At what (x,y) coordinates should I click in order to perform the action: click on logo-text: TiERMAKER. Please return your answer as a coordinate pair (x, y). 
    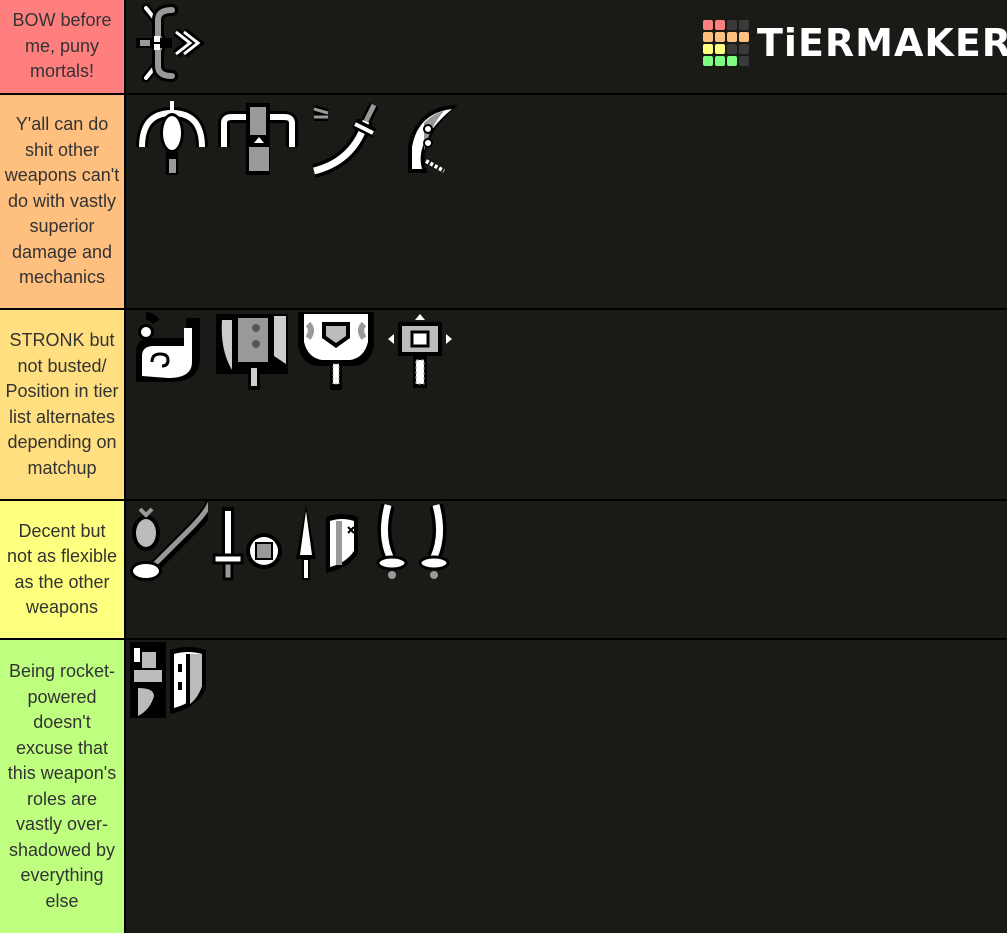
    Looking at the image, I should click on (882, 43).